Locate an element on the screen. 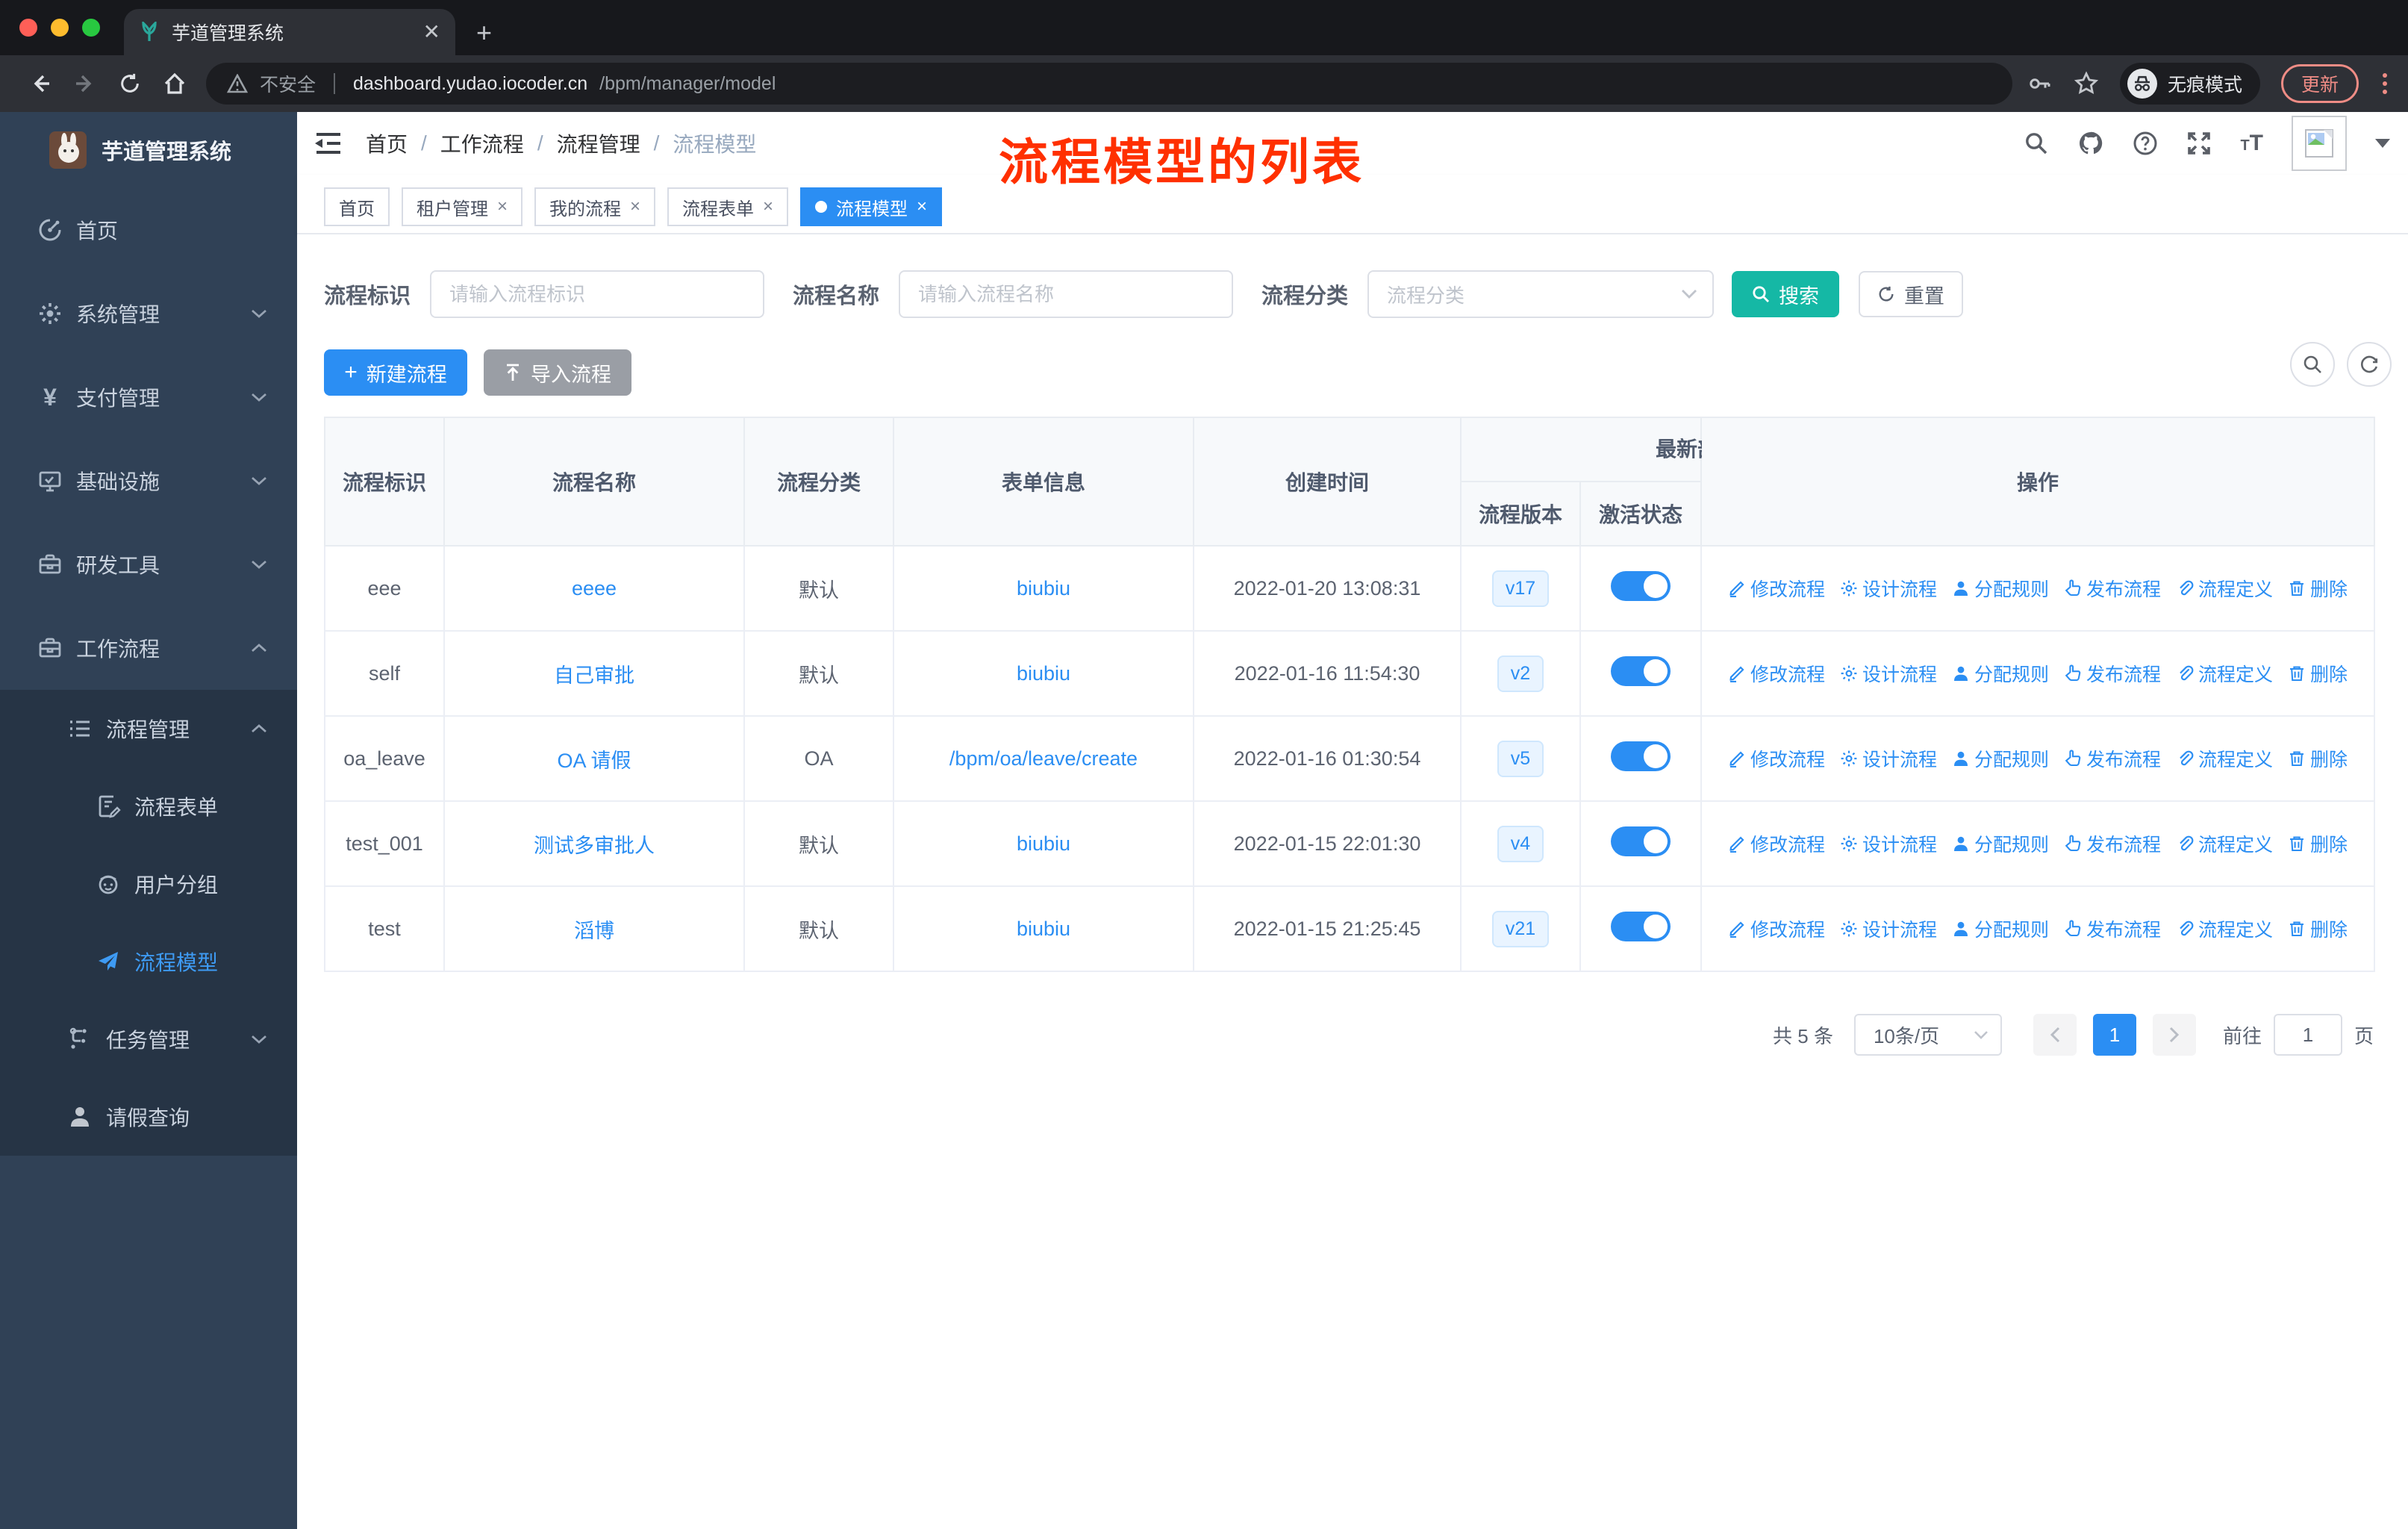 The height and width of the screenshot is (1529, 2408). tag-process-form: 流程表单 × is located at coordinates (728, 207).